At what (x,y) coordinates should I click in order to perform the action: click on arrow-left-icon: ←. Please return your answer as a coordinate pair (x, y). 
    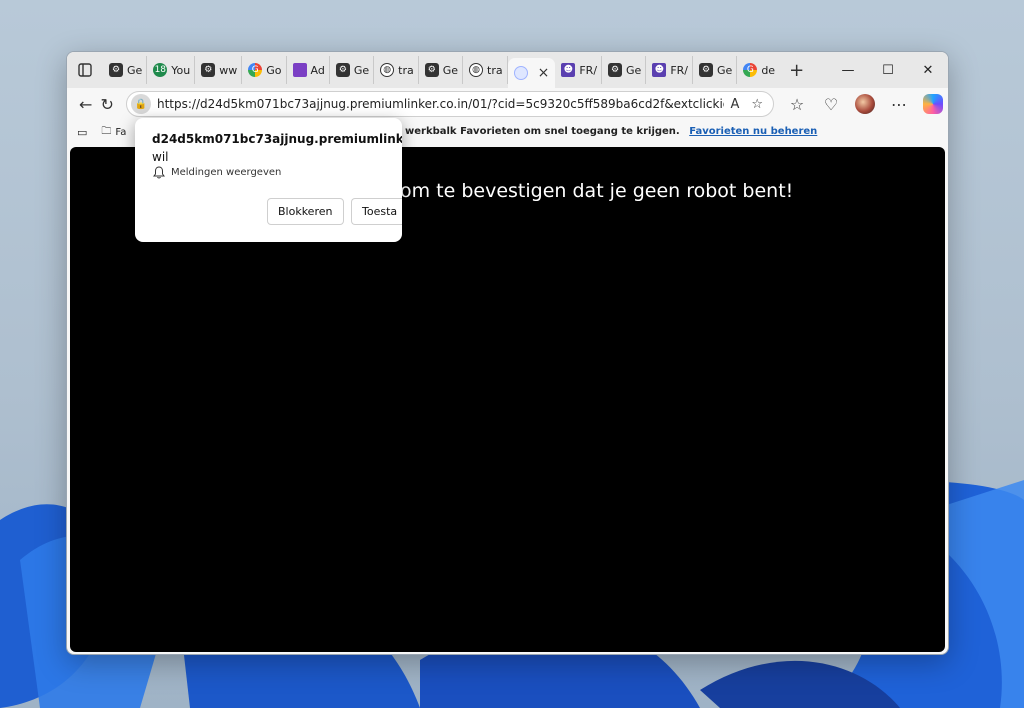
    Looking at the image, I should click on (86, 104).